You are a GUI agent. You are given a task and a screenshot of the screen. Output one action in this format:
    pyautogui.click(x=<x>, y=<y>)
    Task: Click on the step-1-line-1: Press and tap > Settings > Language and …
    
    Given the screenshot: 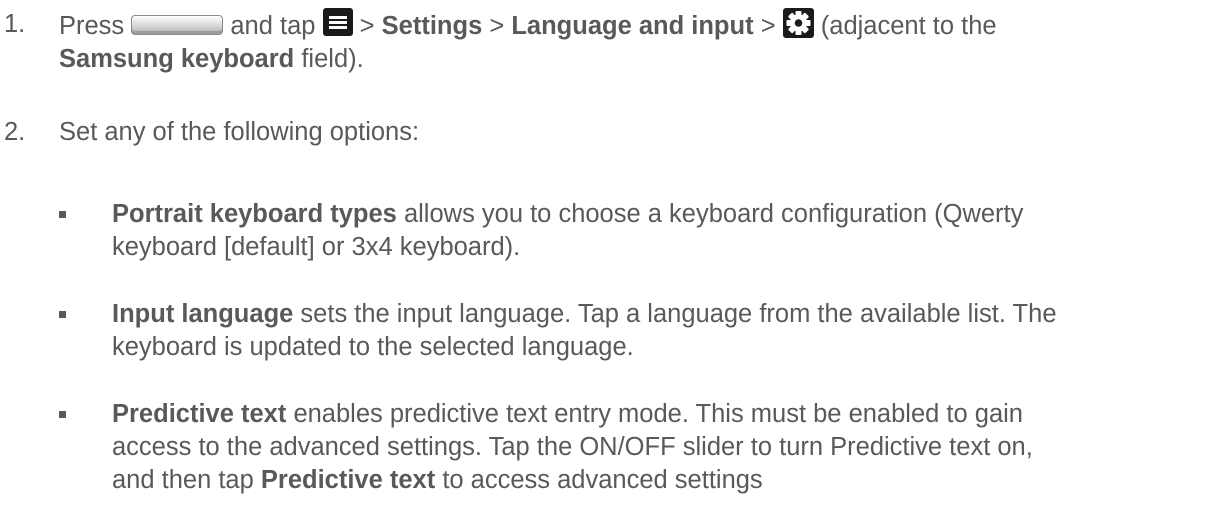 What is the action you would take?
    pyautogui.click(x=624, y=25)
    